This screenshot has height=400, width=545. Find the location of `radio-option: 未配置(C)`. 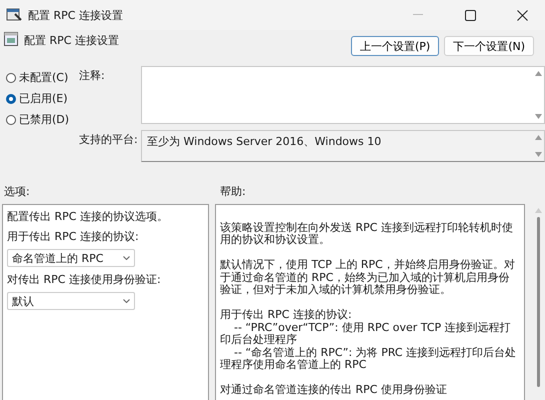

radio-option: 未配置(C) is located at coordinates (42, 77).